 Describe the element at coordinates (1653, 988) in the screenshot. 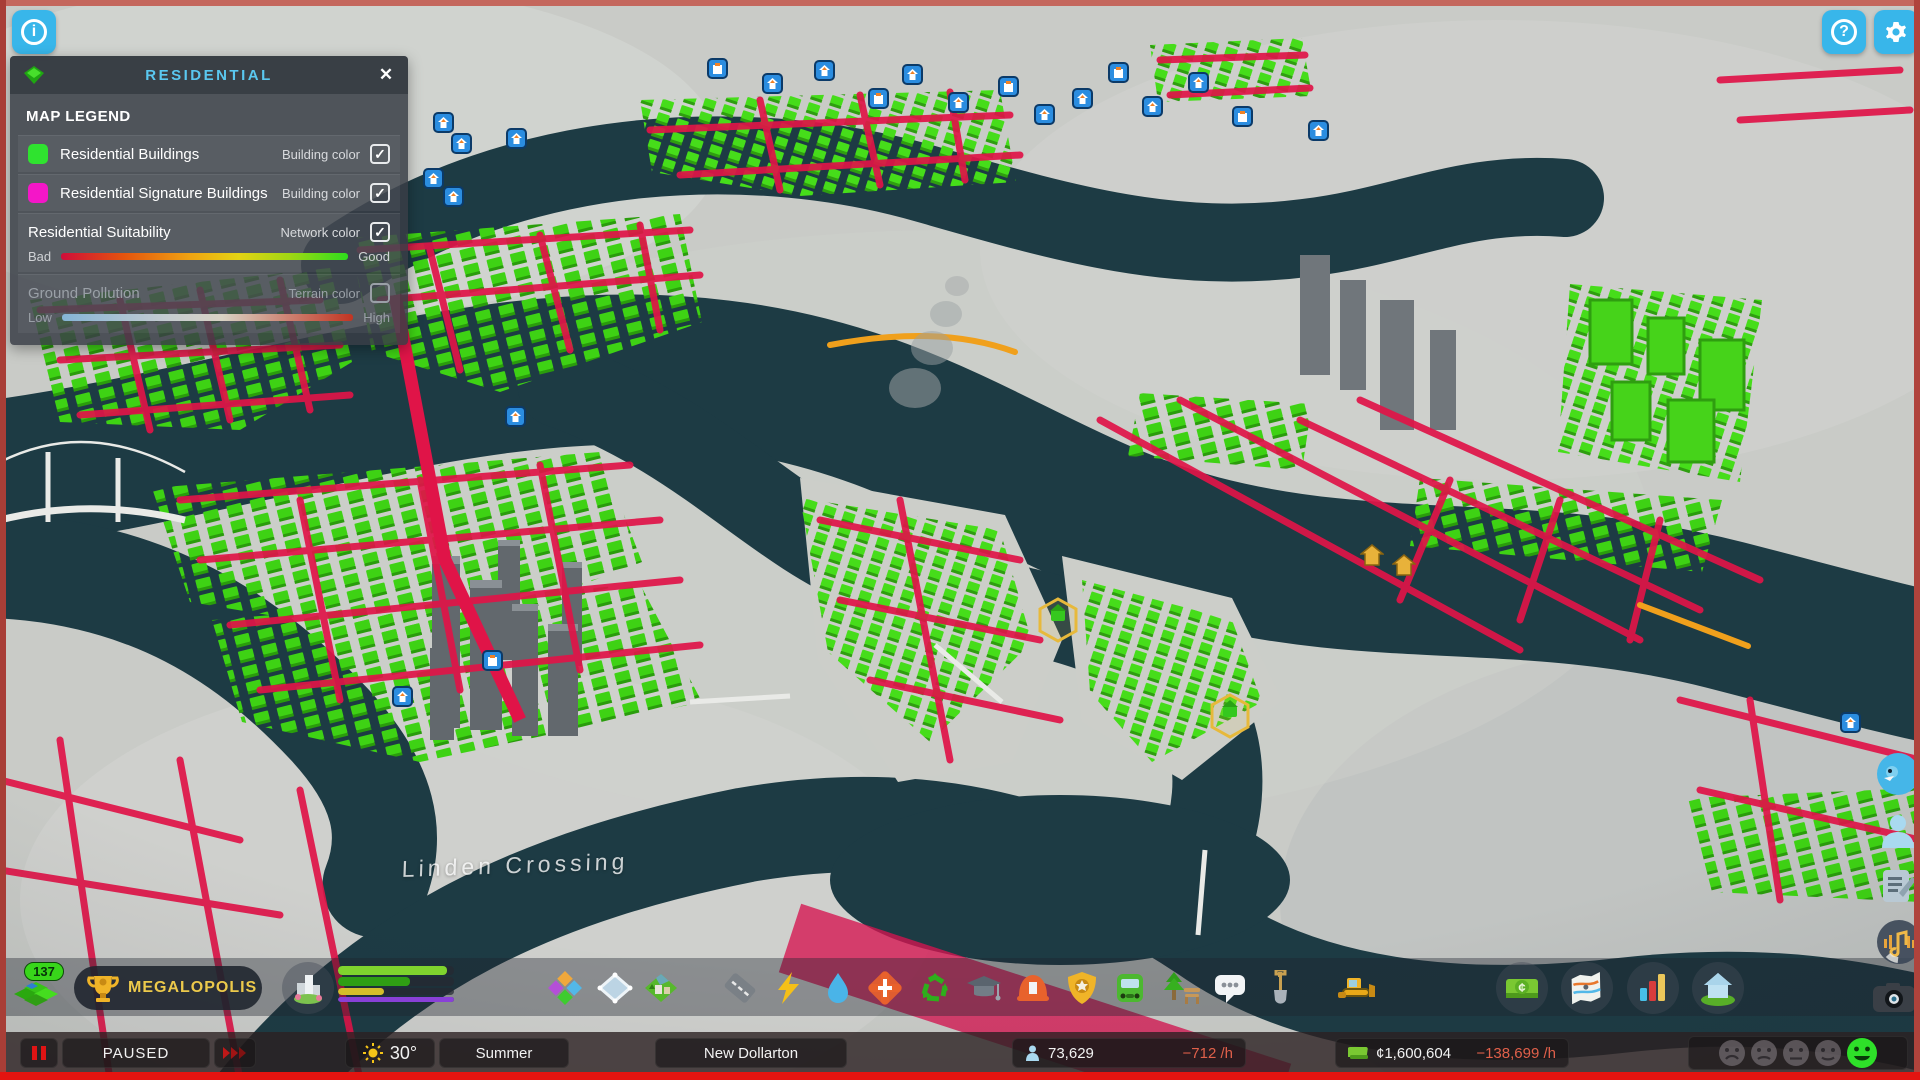

I see `toolbar-statistics` at that location.